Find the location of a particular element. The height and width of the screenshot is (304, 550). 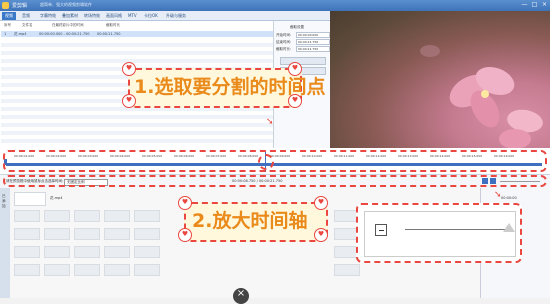

row-filename: 花.mp4 is located at coordinates (20, 34).